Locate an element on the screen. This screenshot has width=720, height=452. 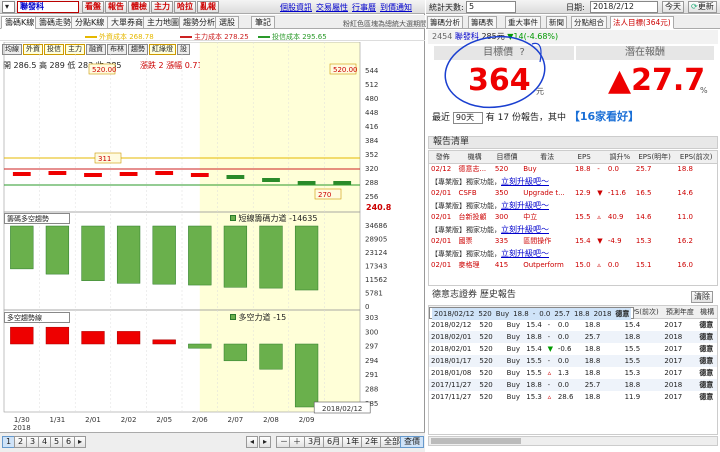
period-button-2: 1年 is located at coordinates (353, 442).